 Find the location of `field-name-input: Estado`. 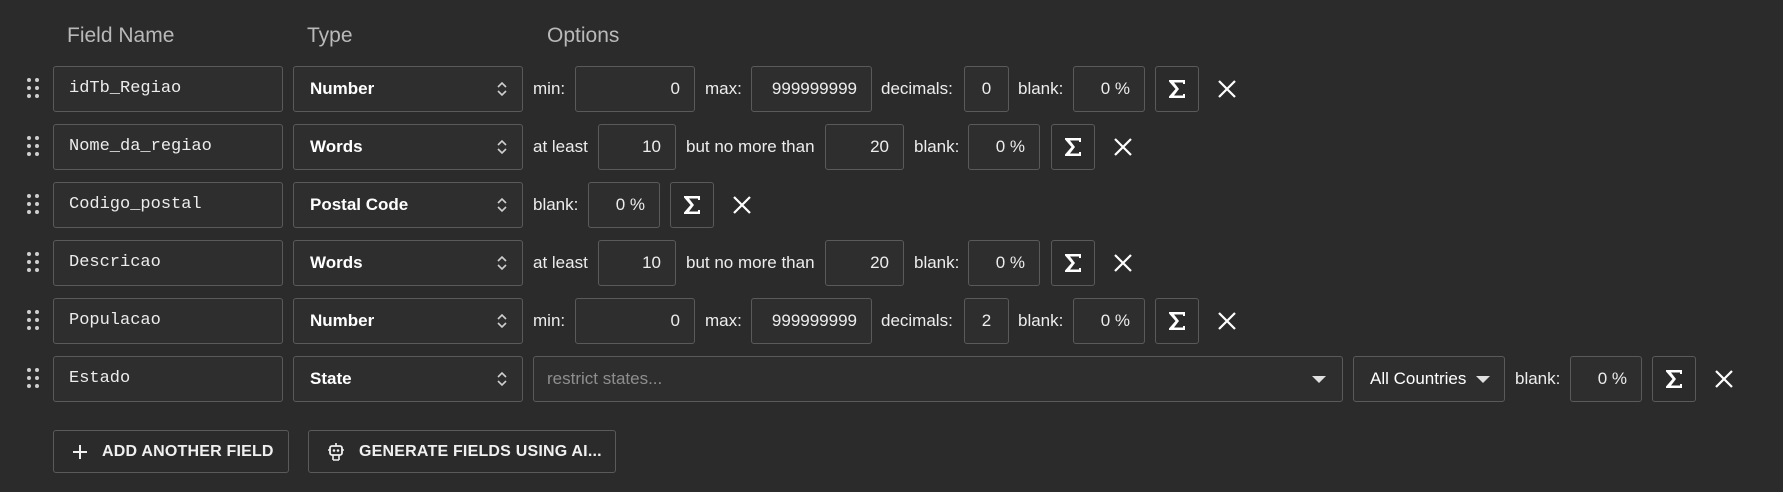

field-name-input: Estado is located at coordinates (168, 379).